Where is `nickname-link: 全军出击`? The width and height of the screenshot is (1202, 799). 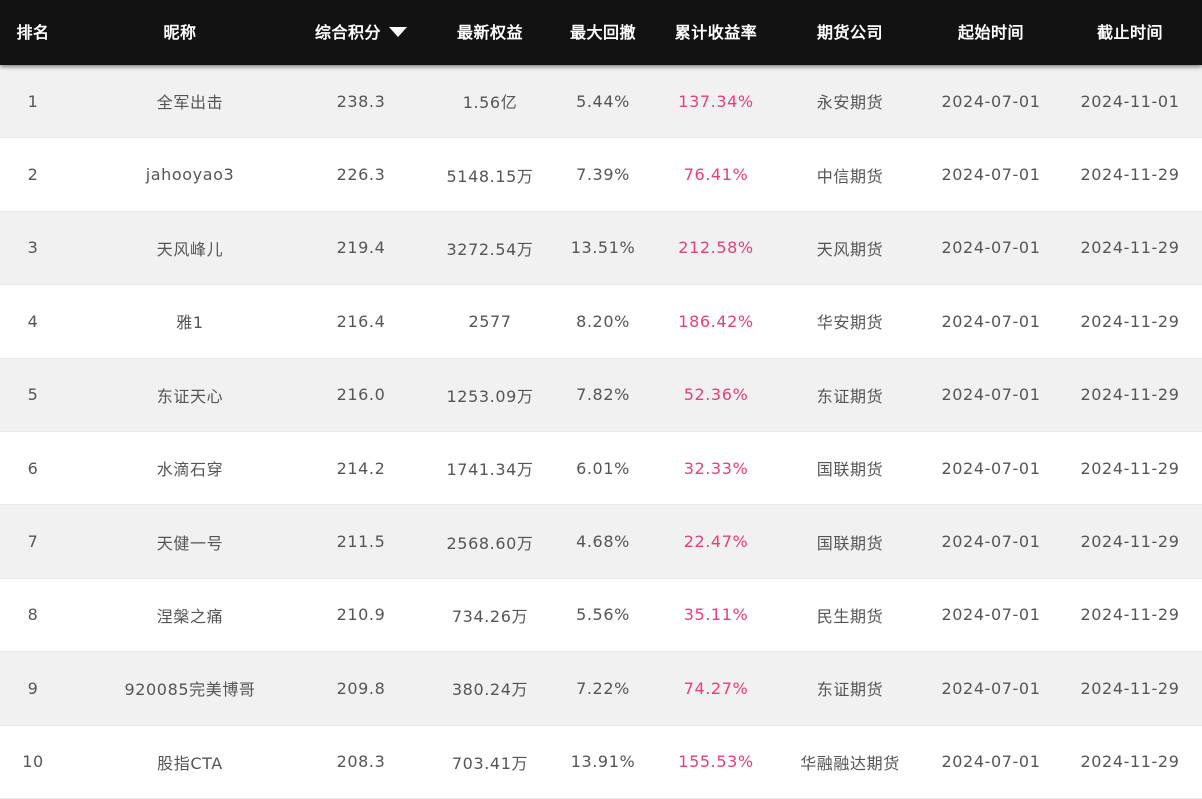 nickname-link: 全军出击 is located at coordinates (190, 101).